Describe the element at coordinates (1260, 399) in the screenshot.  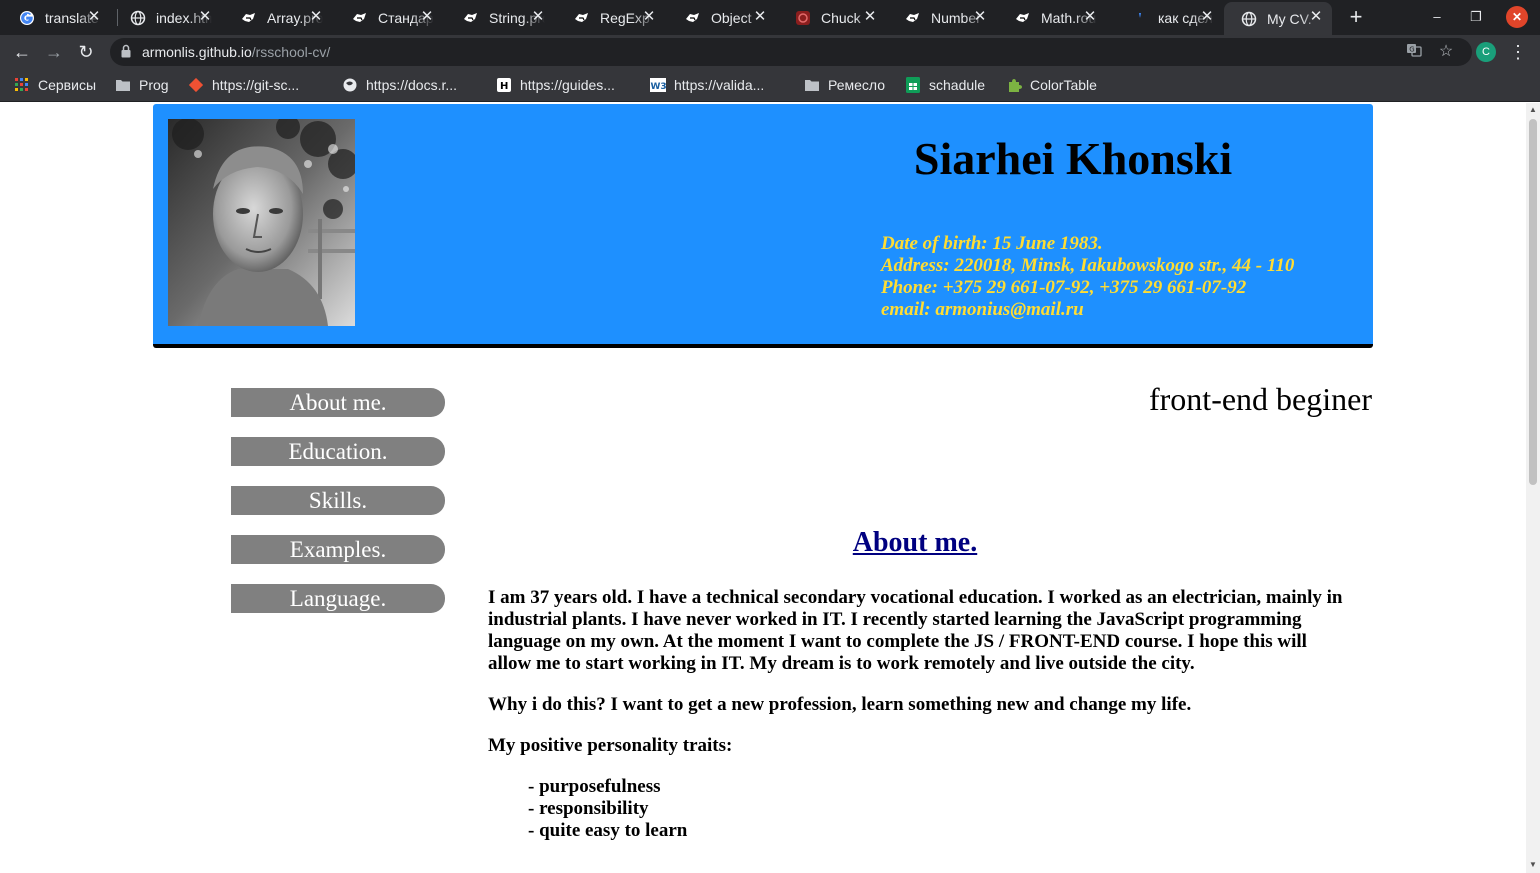
I see `job-title: front-end beginer` at that location.